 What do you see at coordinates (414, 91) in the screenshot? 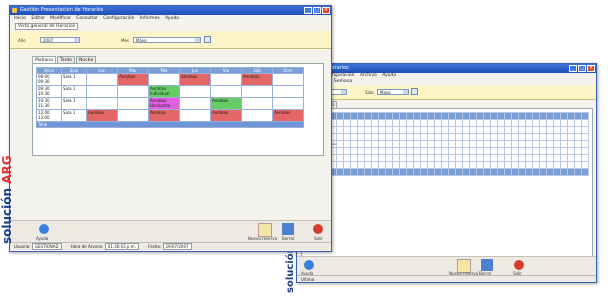
I see `calendar-icon` at bounding box center [414, 91].